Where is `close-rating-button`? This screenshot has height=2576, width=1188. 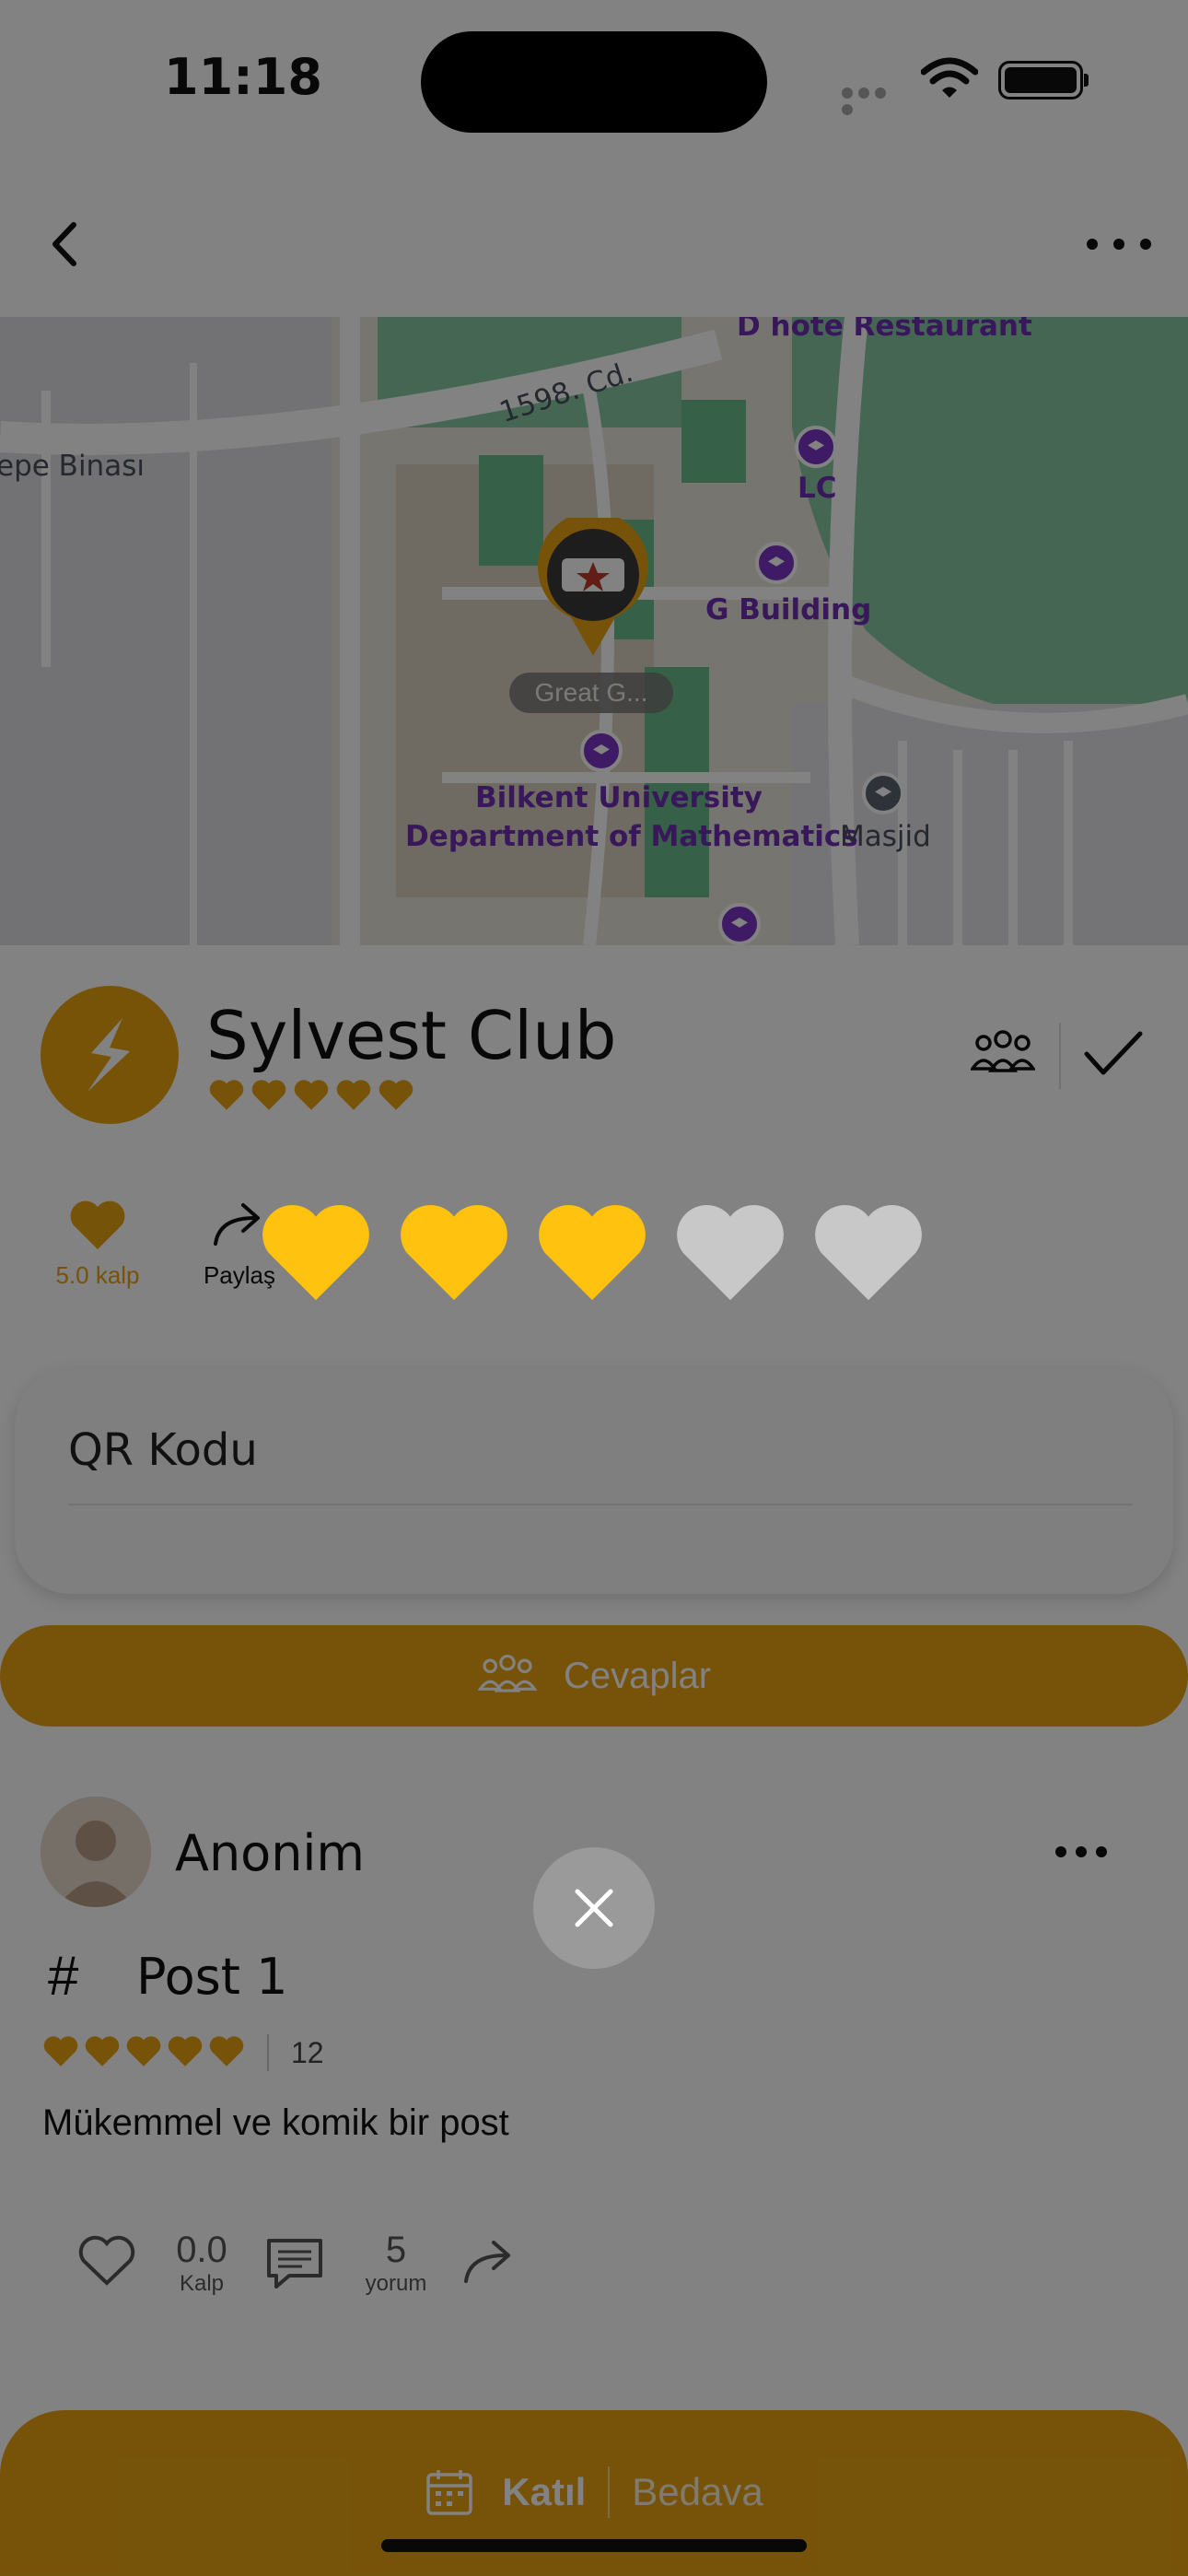 close-rating-button is located at coordinates (594, 1908).